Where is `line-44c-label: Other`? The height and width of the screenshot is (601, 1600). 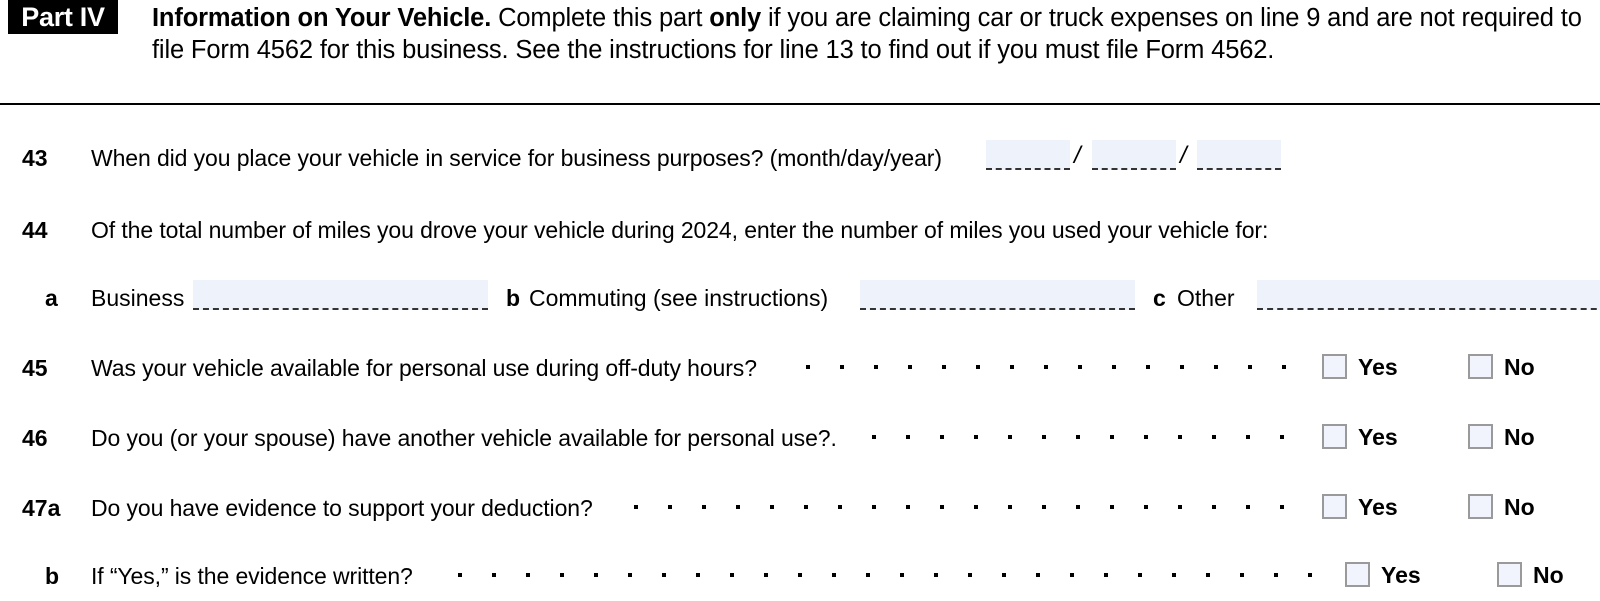
line-44c-label: Other is located at coordinates (1206, 298).